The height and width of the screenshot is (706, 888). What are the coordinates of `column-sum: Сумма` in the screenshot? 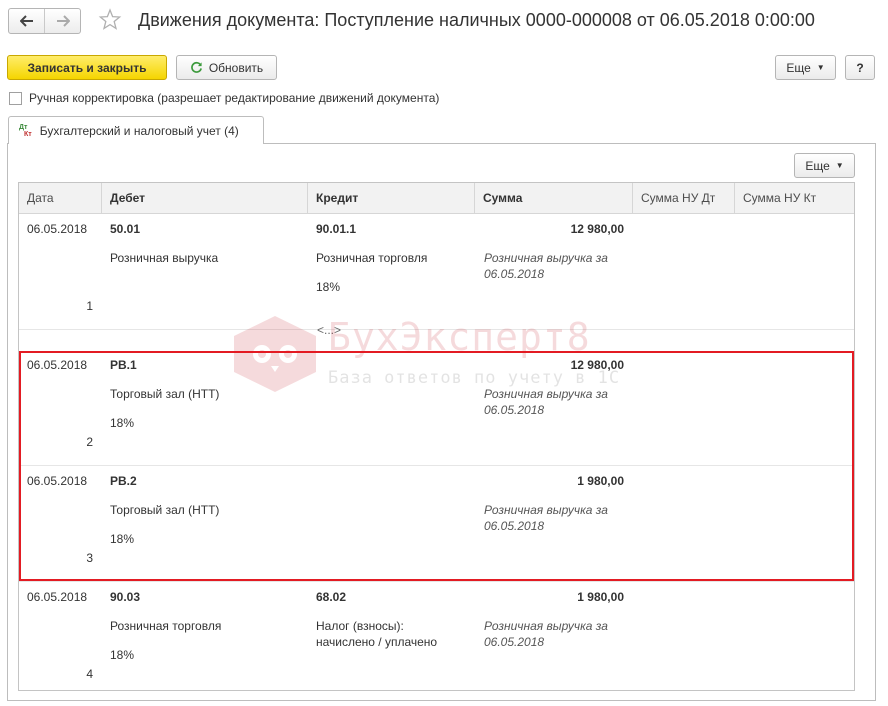 It's located at (554, 198).